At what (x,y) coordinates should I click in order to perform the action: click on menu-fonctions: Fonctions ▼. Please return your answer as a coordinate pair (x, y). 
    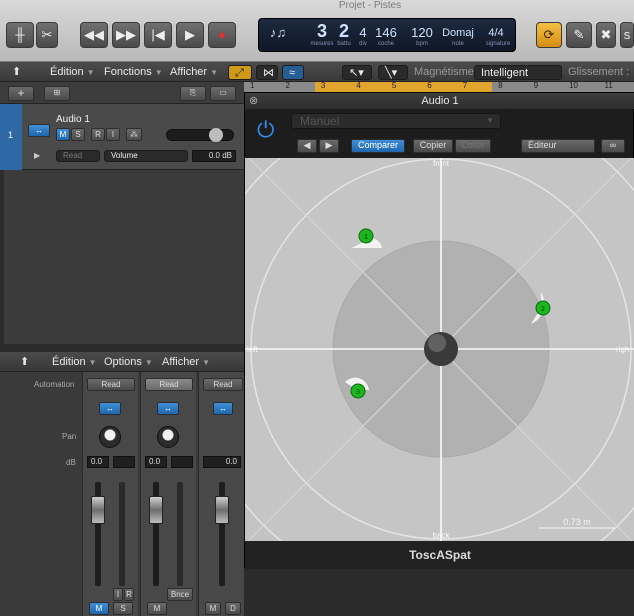
    Looking at the image, I should click on (133, 72).